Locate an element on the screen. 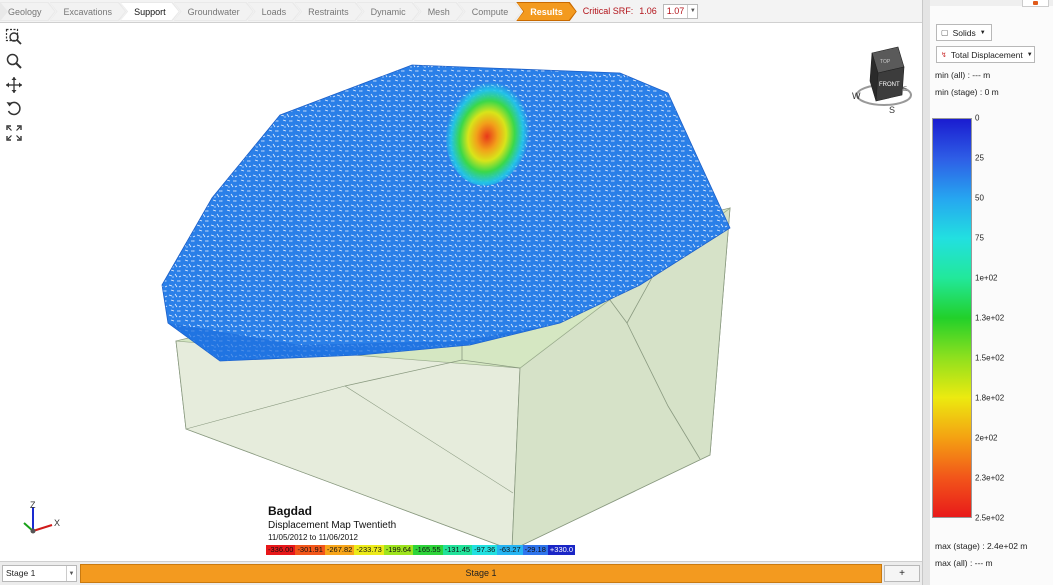 Image resolution: width=1053 pixels, height=585 pixels. panel-splitter is located at coordinates (926, 292).